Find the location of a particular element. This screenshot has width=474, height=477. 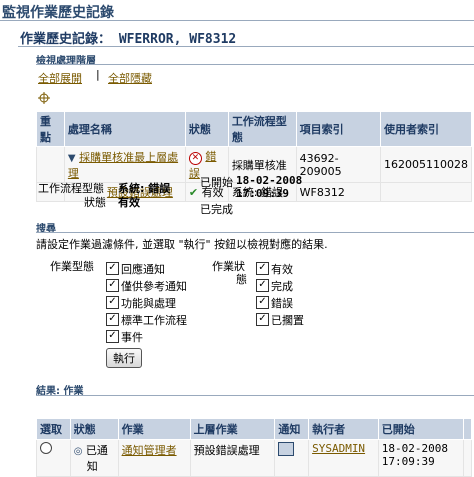

status-option-label: 錯誤 is located at coordinates (282, 303).